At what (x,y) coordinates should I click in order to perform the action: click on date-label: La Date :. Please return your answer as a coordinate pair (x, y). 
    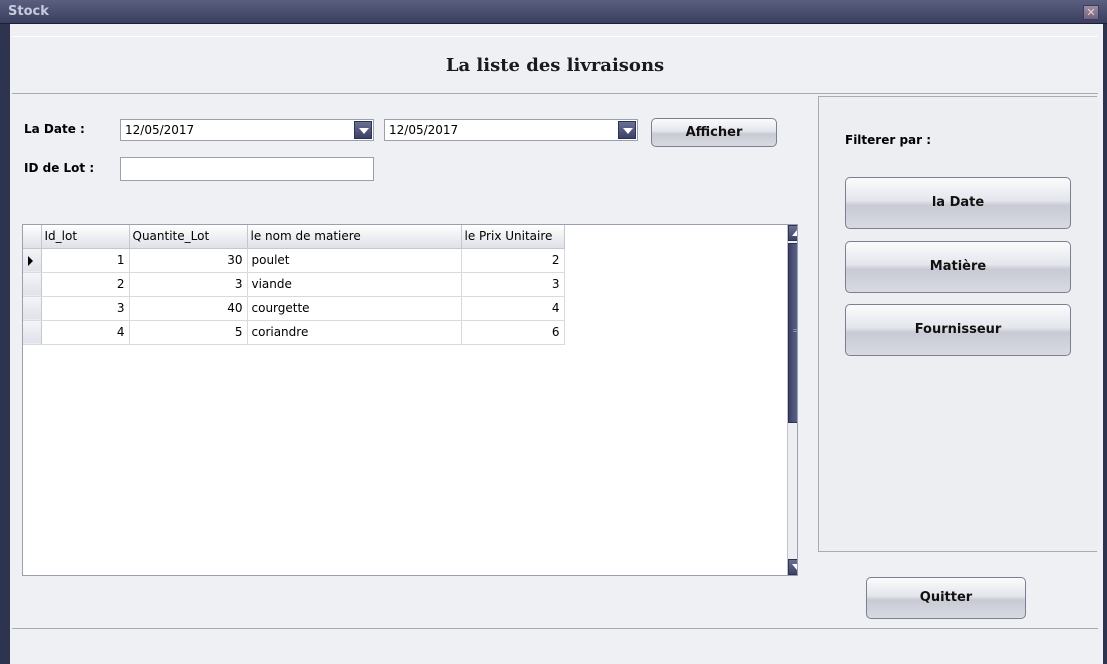
    Looking at the image, I should click on (54, 129).